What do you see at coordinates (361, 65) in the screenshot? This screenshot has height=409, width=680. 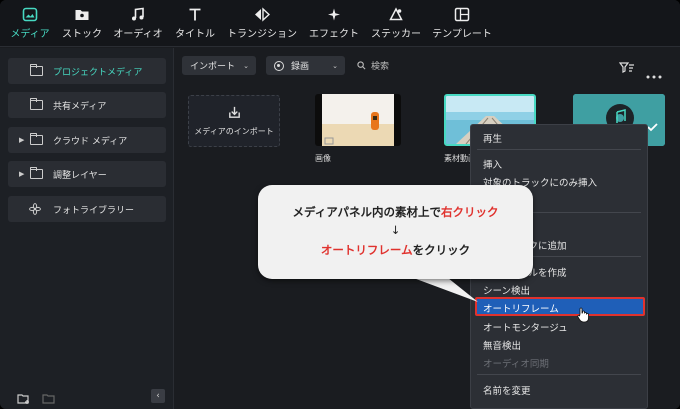 I see `search-icon` at bounding box center [361, 65].